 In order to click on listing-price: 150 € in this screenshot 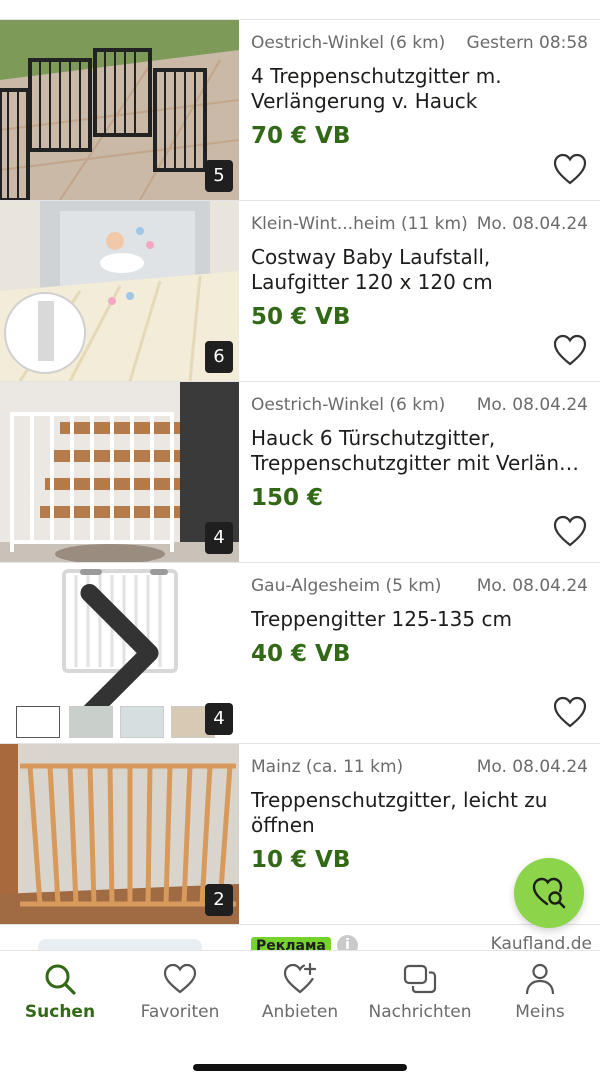, I will do `click(287, 498)`.